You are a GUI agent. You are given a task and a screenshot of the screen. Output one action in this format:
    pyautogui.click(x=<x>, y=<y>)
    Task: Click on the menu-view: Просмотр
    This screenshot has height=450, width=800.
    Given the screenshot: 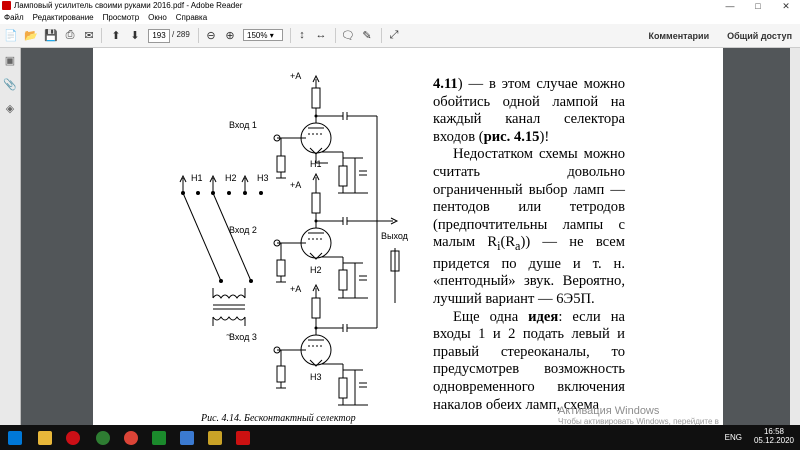 What is the action you would take?
    pyautogui.click(x=122, y=18)
    